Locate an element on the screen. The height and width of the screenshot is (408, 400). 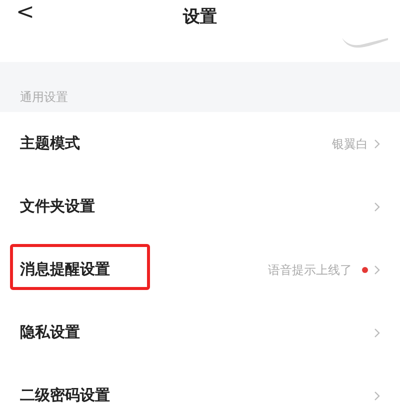
row-label: 文件夹设置 is located at coordinates (57, 207).